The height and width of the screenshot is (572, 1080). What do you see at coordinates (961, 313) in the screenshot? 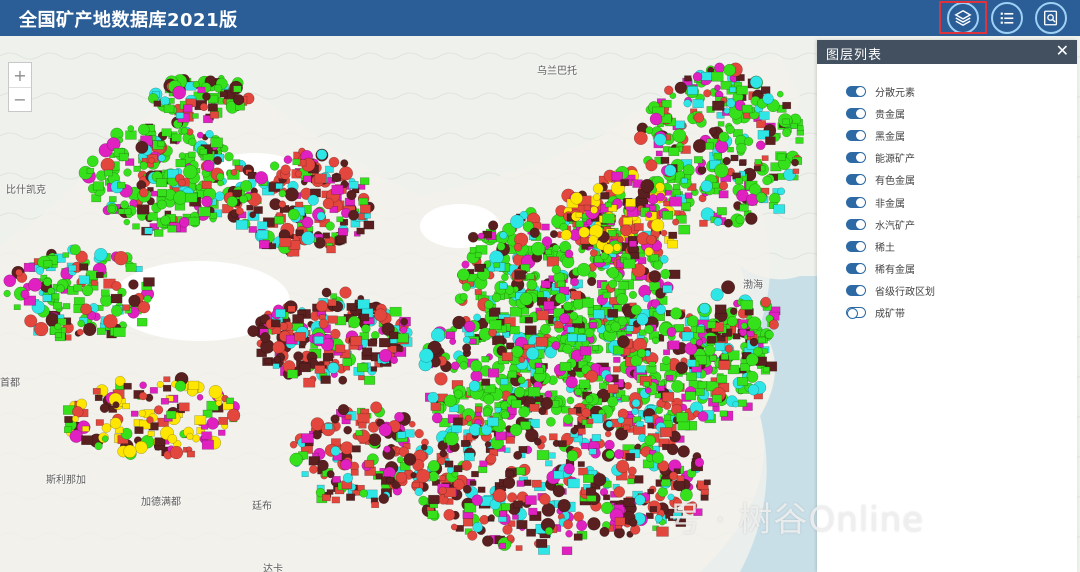
I see `layer-item: 成矿带` at bounding box center [961, 313].